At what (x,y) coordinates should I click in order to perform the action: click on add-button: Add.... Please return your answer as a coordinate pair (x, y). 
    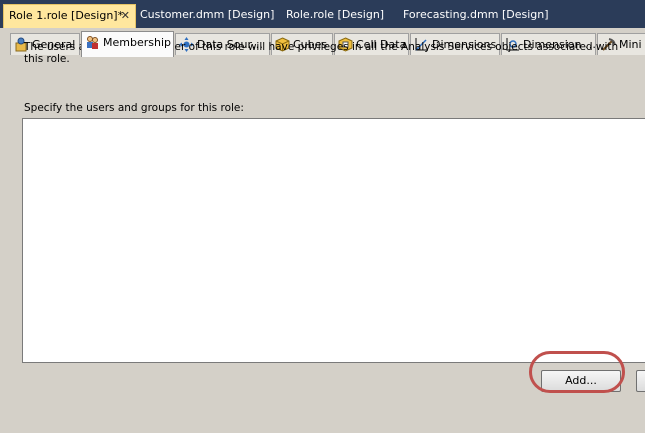
    Looking at the image, I should click on (581, 381).